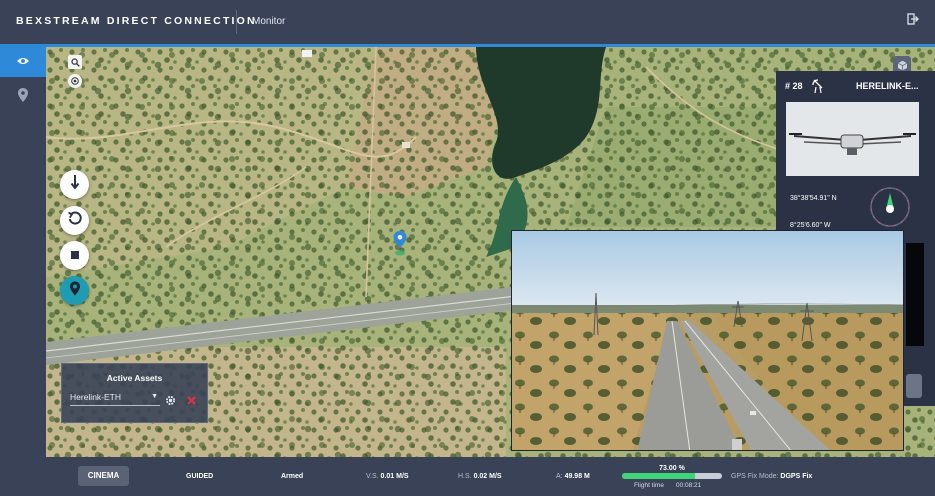 Image resolution: width=935 pixels, height=496 pixels. Describe the element at coordinates (103, 476) in the screenshot. I see `cinema-mode-button: CINEMA` at that location.